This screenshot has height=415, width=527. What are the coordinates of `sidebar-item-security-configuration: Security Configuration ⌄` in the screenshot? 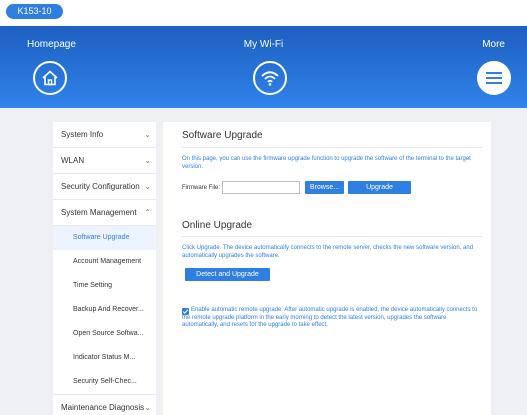 It's located at (104, 187).